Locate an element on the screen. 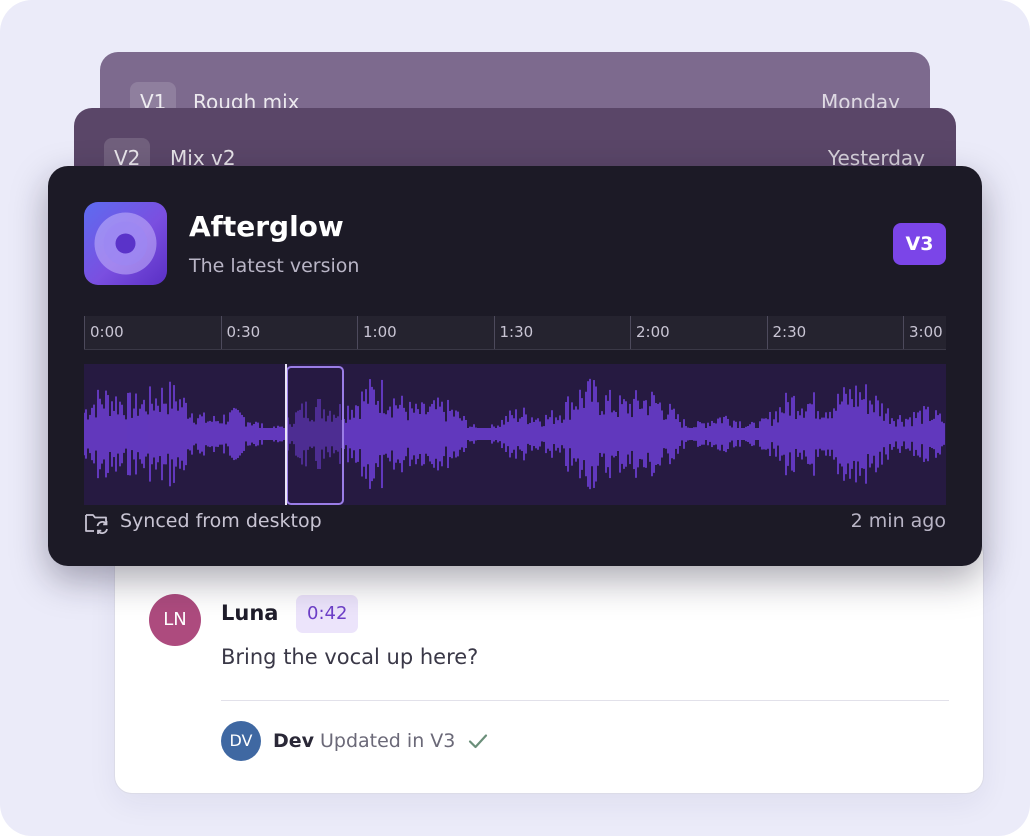 The width and height of the screenshot is (1030, 836). playhead is located at coordinates (286, 434).